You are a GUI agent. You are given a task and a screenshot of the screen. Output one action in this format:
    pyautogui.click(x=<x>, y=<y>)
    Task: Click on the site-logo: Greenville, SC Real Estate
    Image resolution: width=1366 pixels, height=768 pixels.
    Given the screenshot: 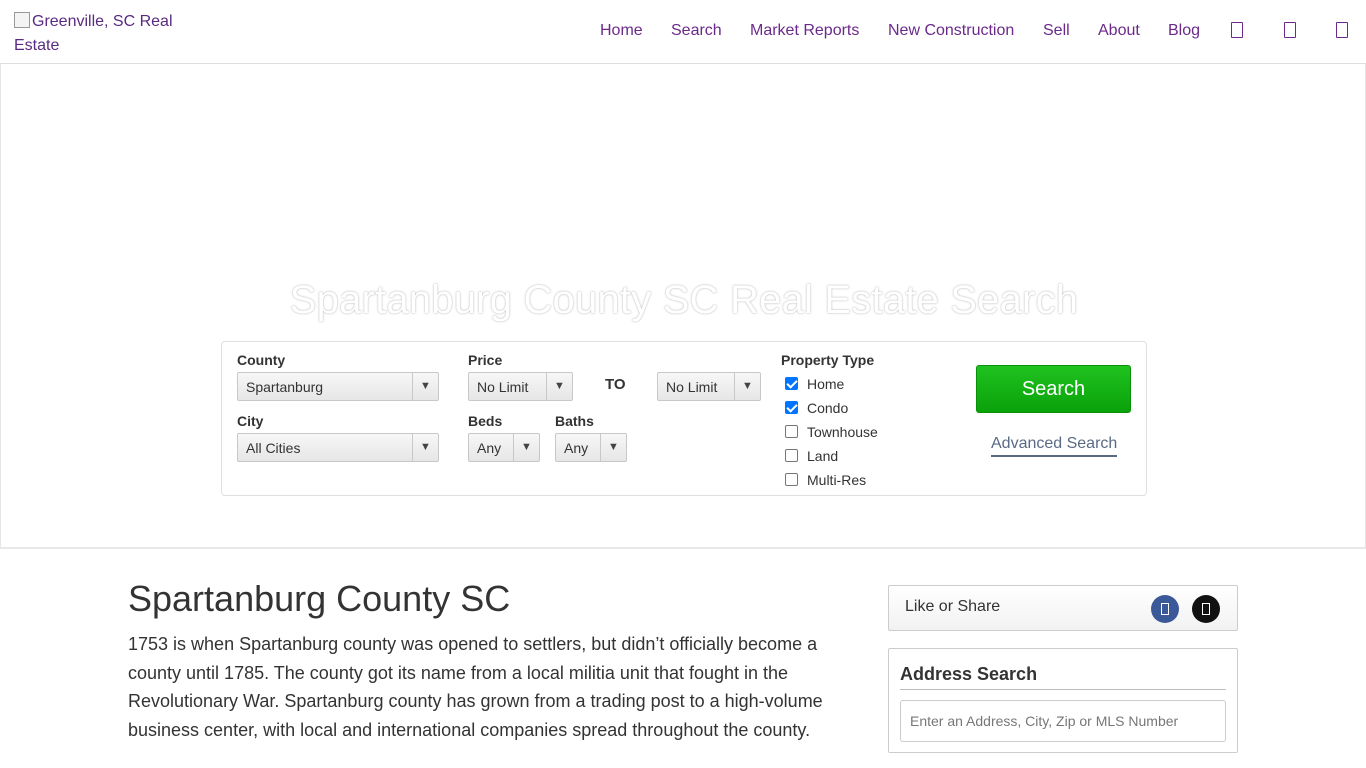 What is the action you would take?
    pyautogui.click(x=109, y=34)
    